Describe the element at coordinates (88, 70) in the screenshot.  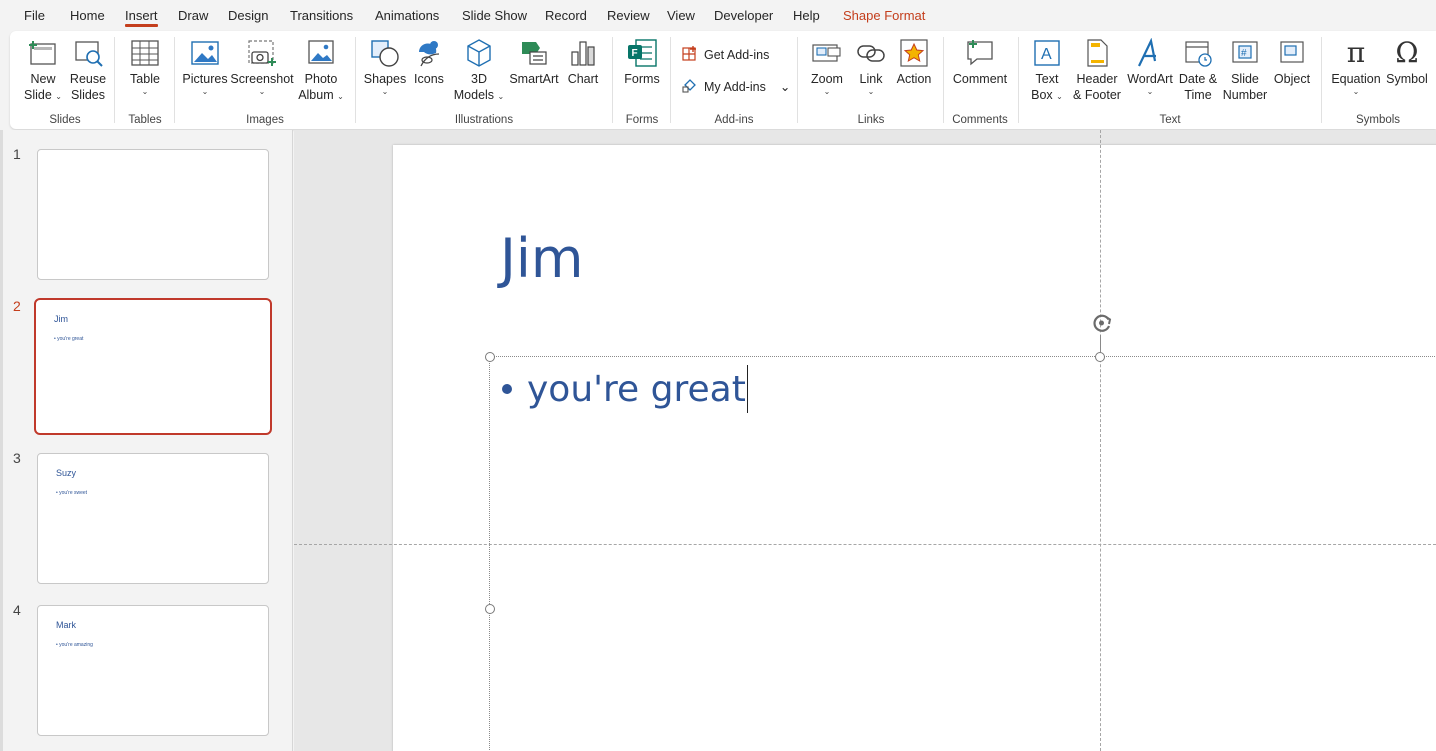
I see `reuse-slides-button: Reuse Slides` at that location.